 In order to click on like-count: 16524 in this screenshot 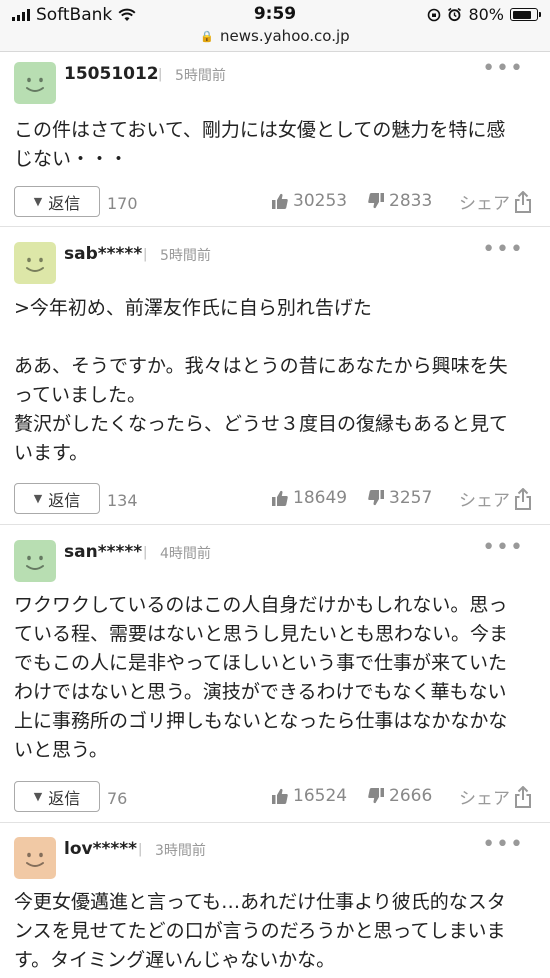, I will do `click(320, 796)`.